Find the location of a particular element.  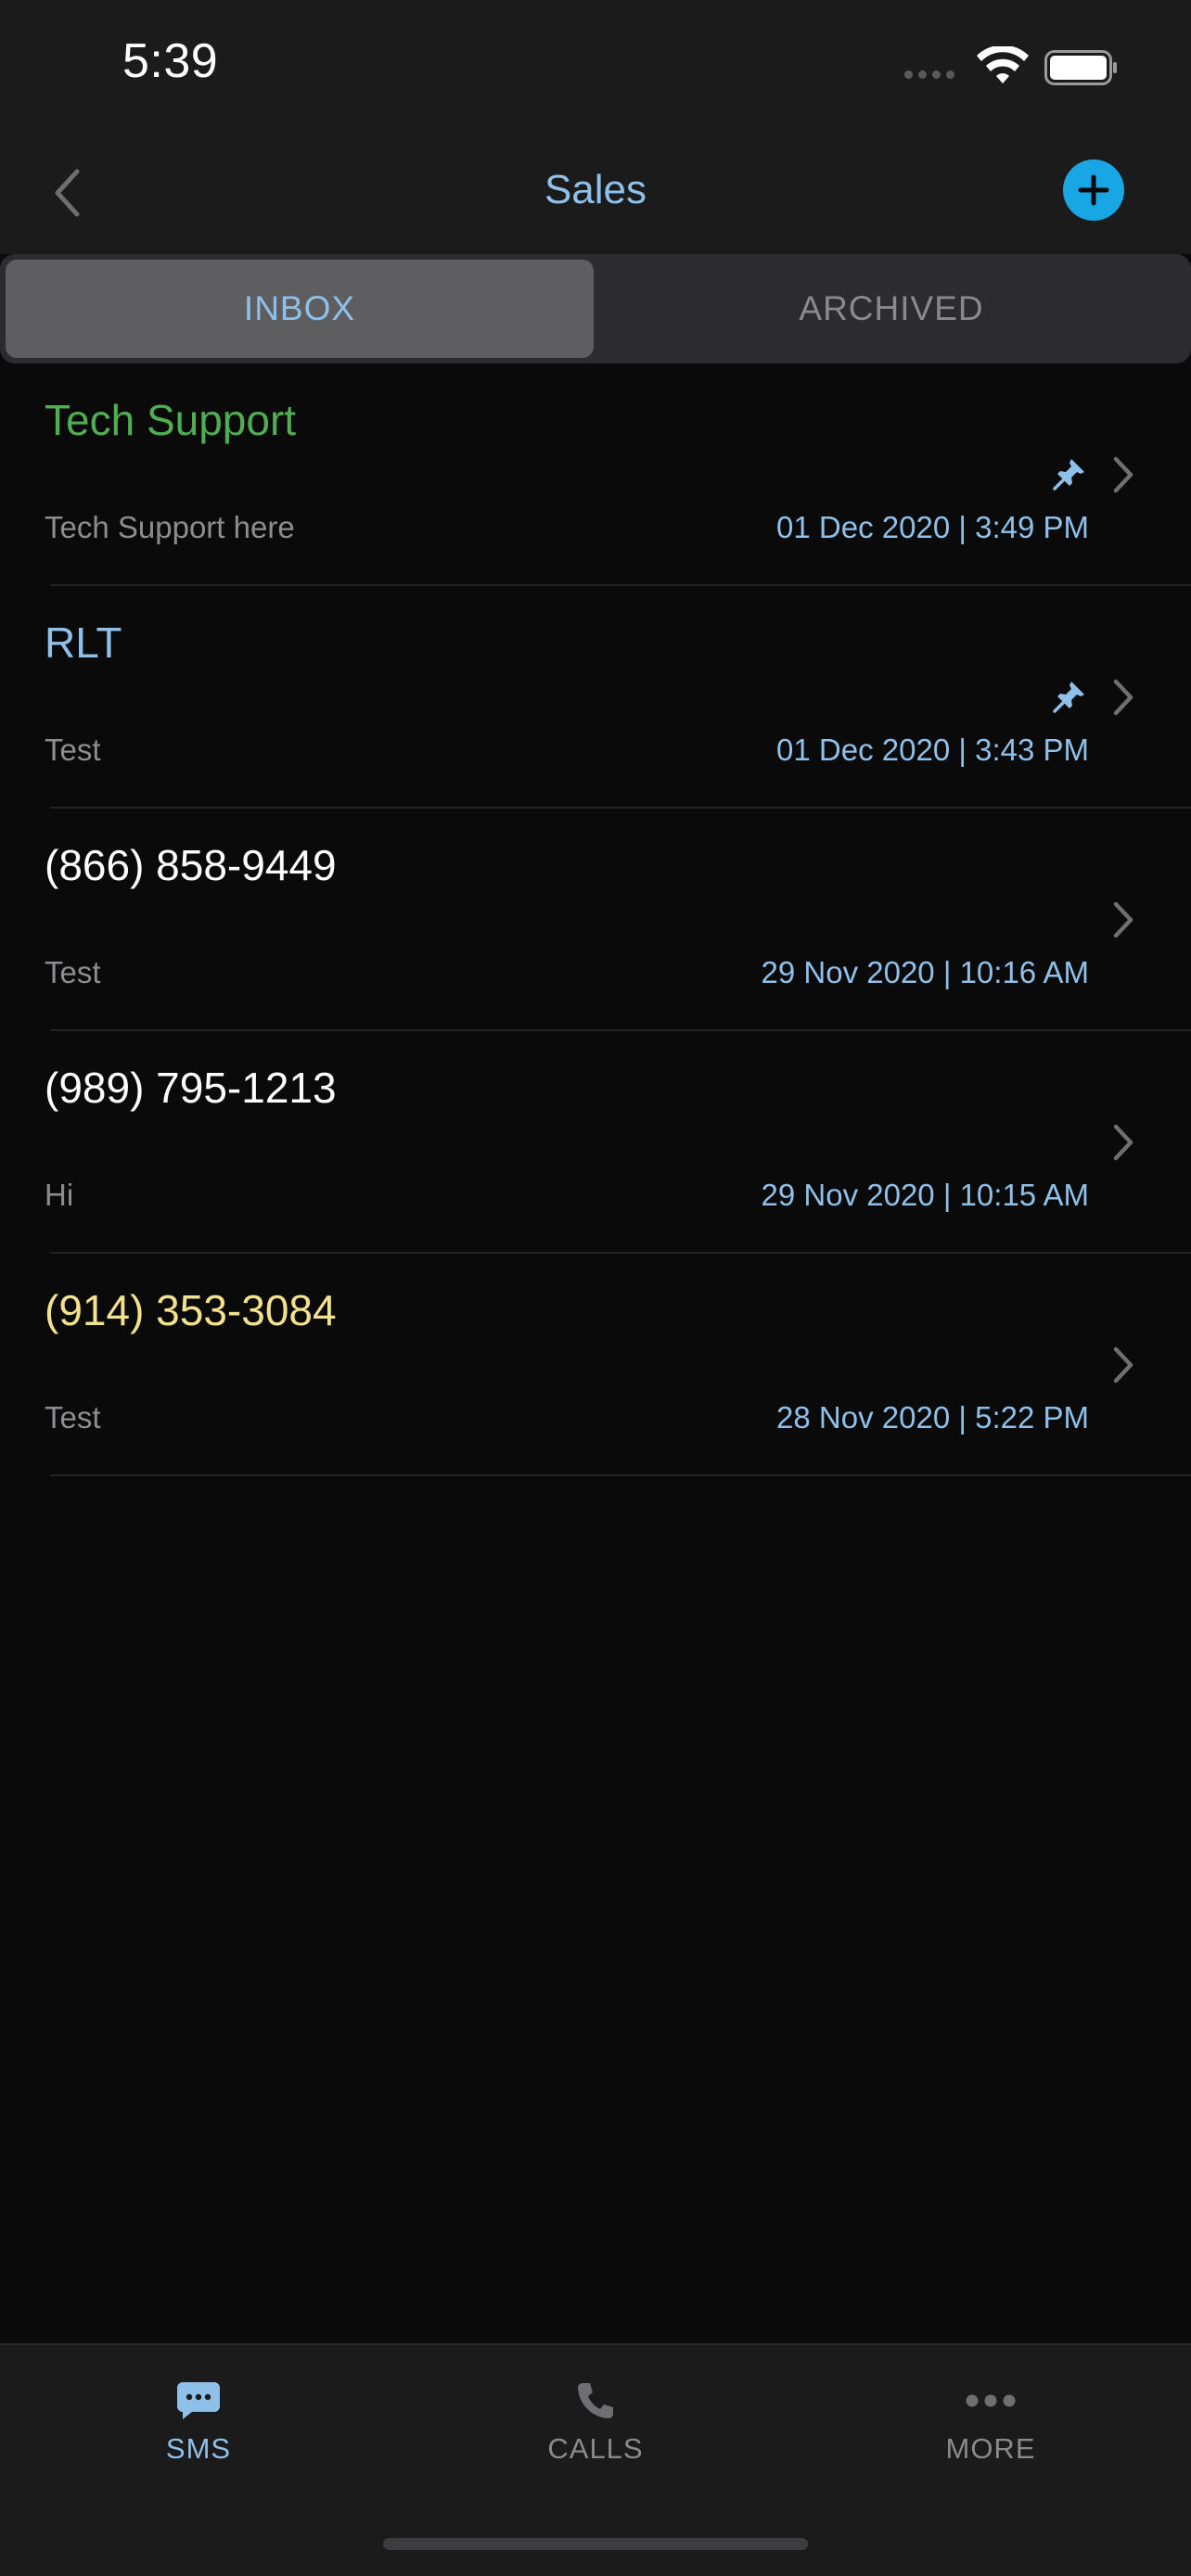

tab-sms: SMS is located at coordinates (198, 2422).